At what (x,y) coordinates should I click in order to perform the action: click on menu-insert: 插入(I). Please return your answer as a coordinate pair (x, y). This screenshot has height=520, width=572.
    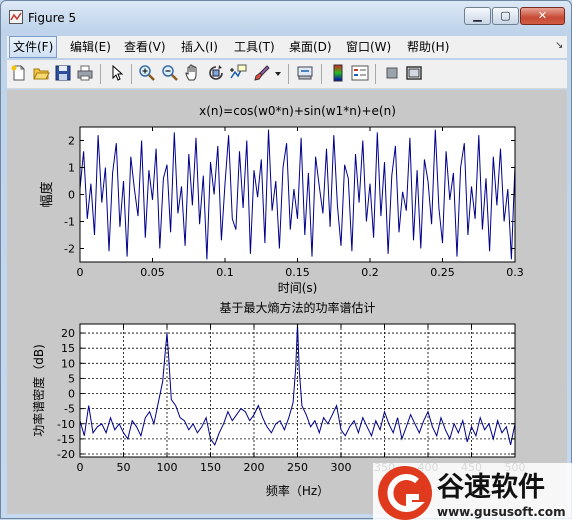
    Looking at the image, I should click on (199, 47).